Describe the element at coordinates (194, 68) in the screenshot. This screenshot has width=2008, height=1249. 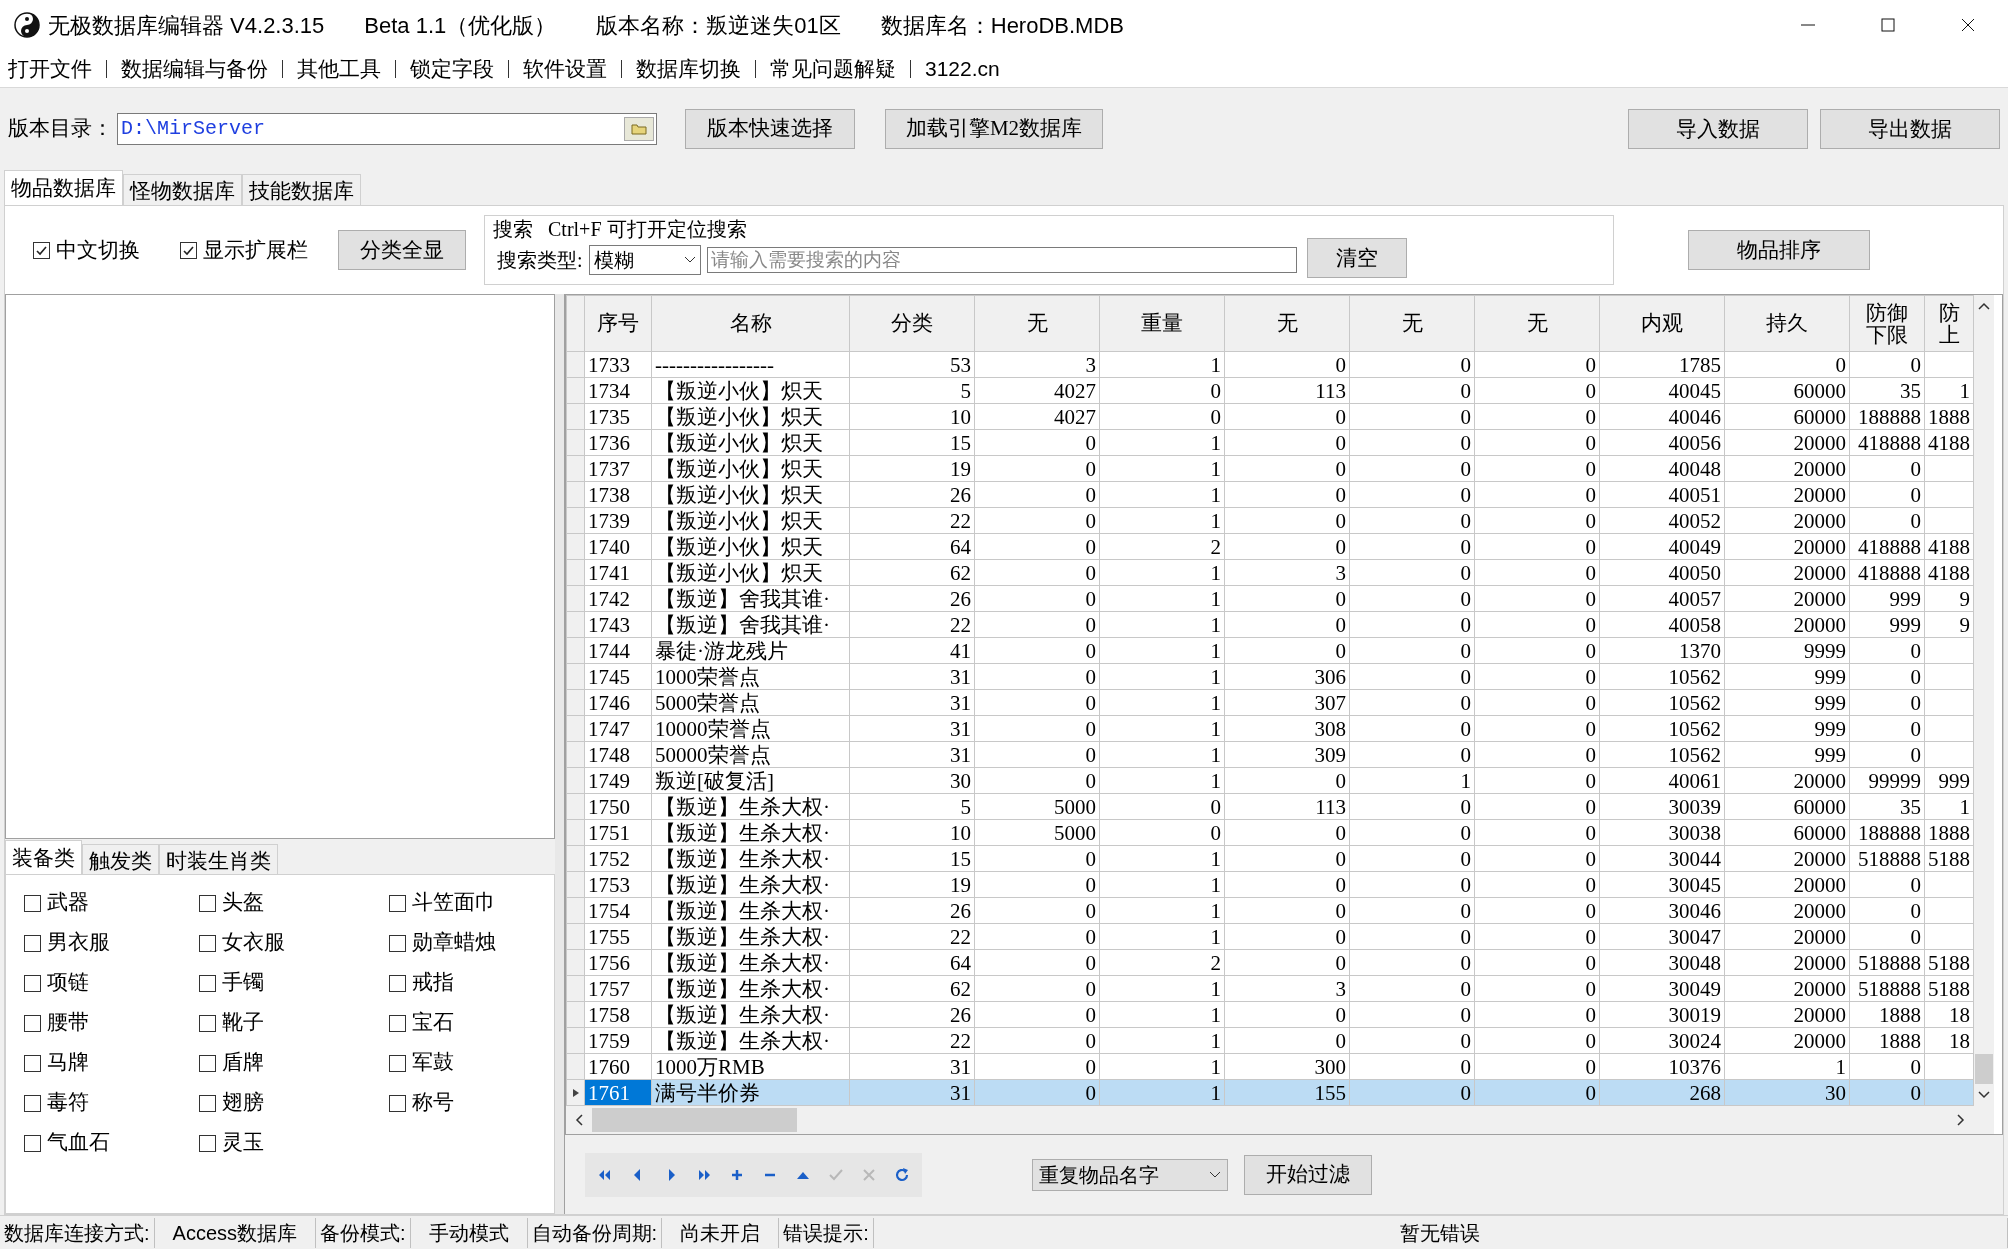
I see `menu-item: 数据编辑与备份` at that location.